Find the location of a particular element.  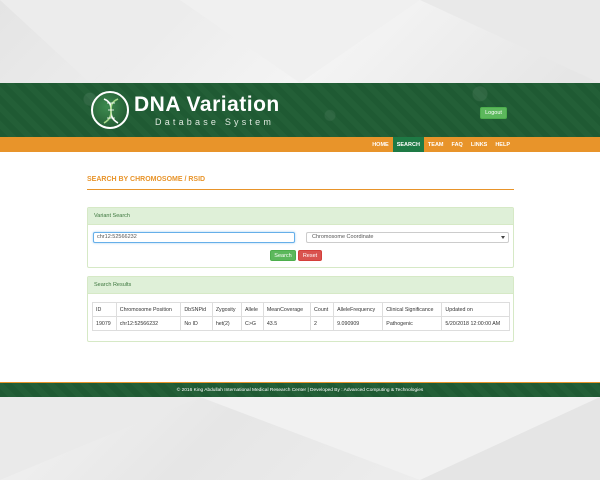

search-button: Search is located at coordinates (283, 255).